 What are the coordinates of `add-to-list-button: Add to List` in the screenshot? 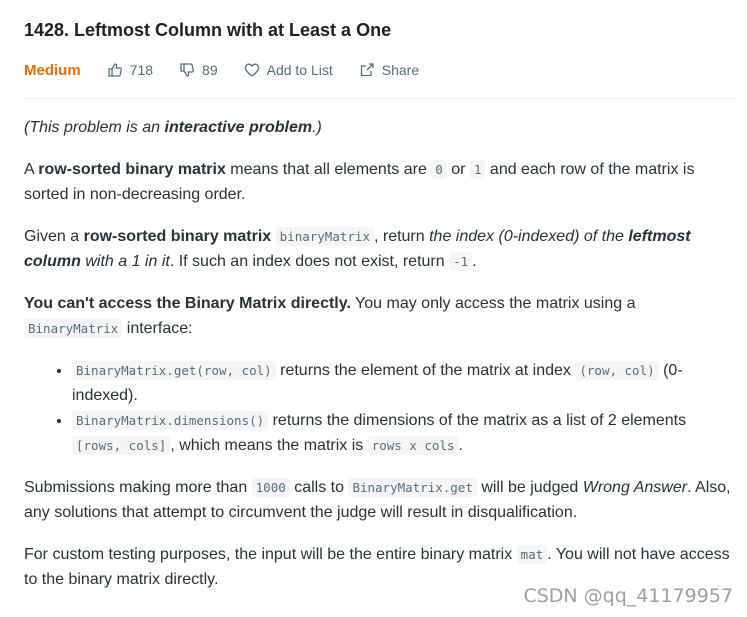 It's located at (288, 70).